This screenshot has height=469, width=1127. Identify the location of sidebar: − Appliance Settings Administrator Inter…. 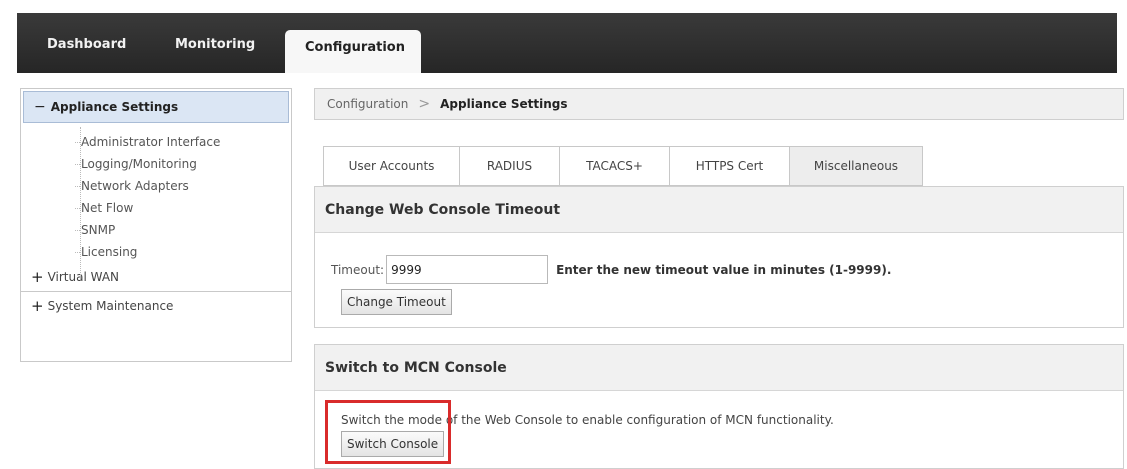
(156, 225).